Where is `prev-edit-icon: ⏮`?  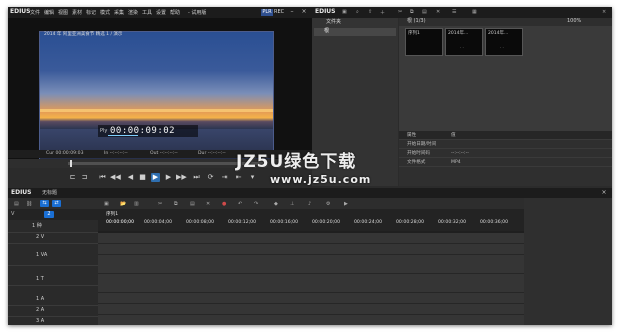 prev-edit-icon: ⏮ is located at coordinates (102, 177).